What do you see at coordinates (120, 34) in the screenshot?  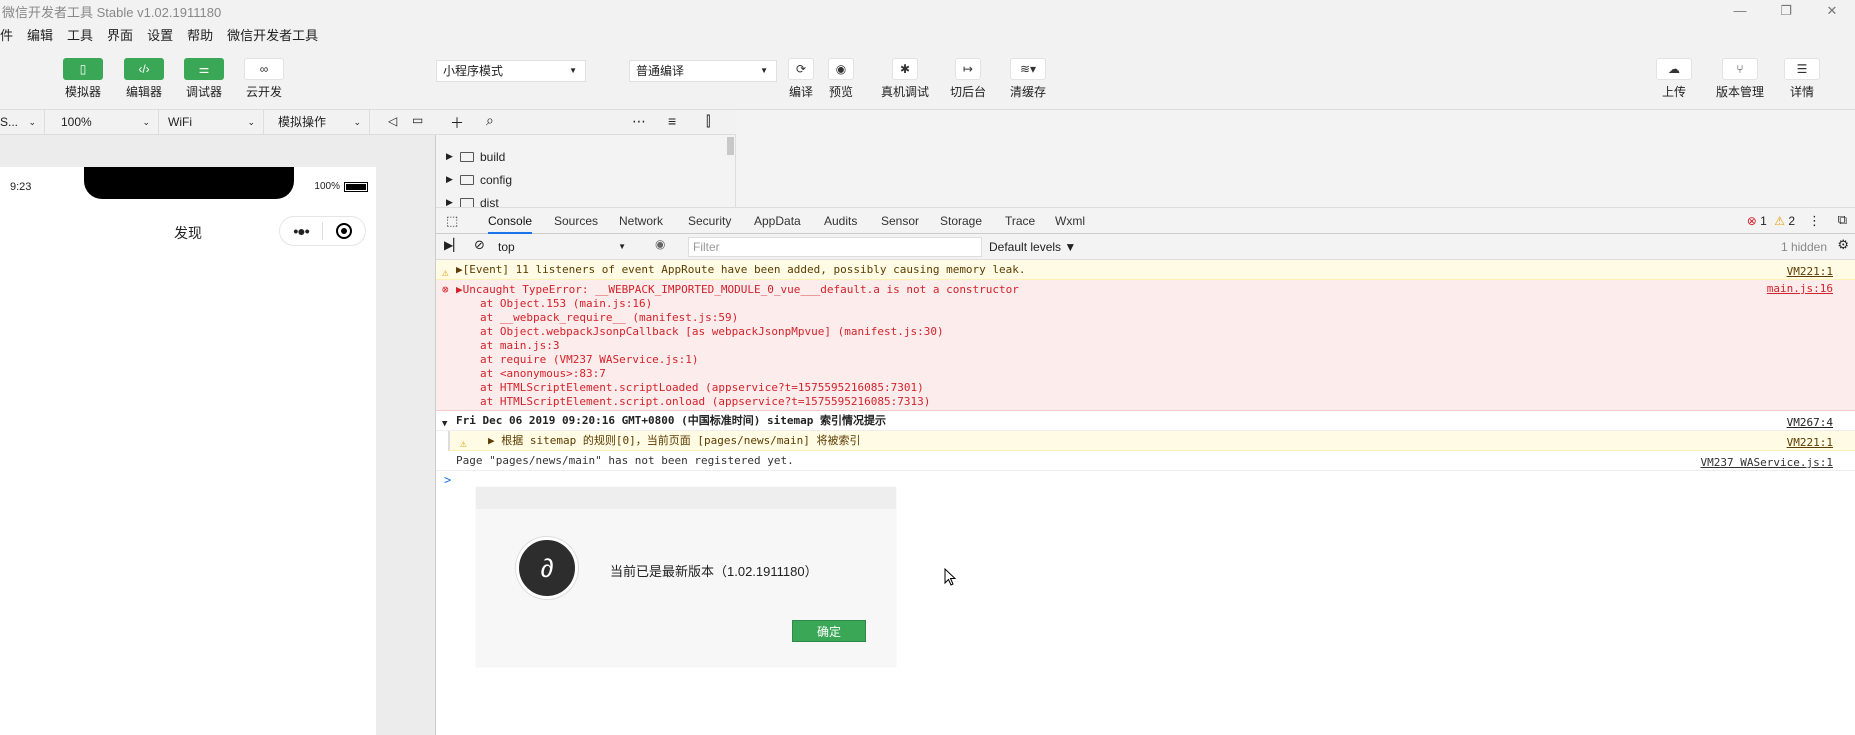 I see `menu-view: 界面` at bounding box center [120, 34].